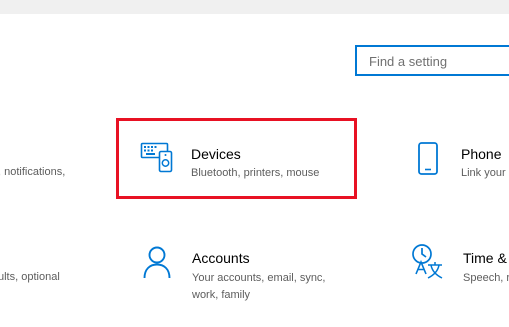 The image size is (509, 327). What do you see at coordinates (221, 295) in the screenshot?
I see `tile-accounts-subtitle-line2: work, family` at bounding box center [221, 295].